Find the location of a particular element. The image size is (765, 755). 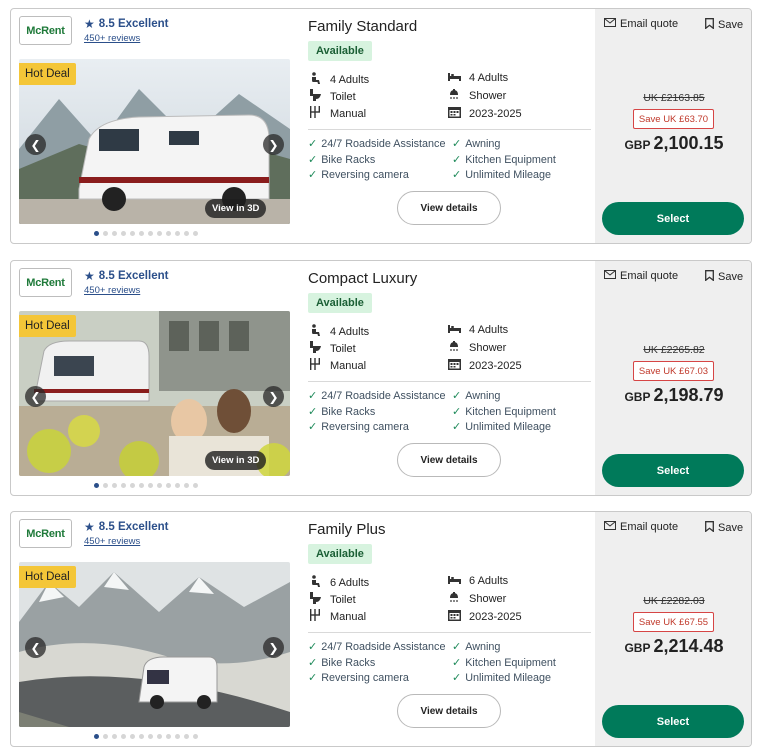

seat-icon is located at coordinates (315, 79).